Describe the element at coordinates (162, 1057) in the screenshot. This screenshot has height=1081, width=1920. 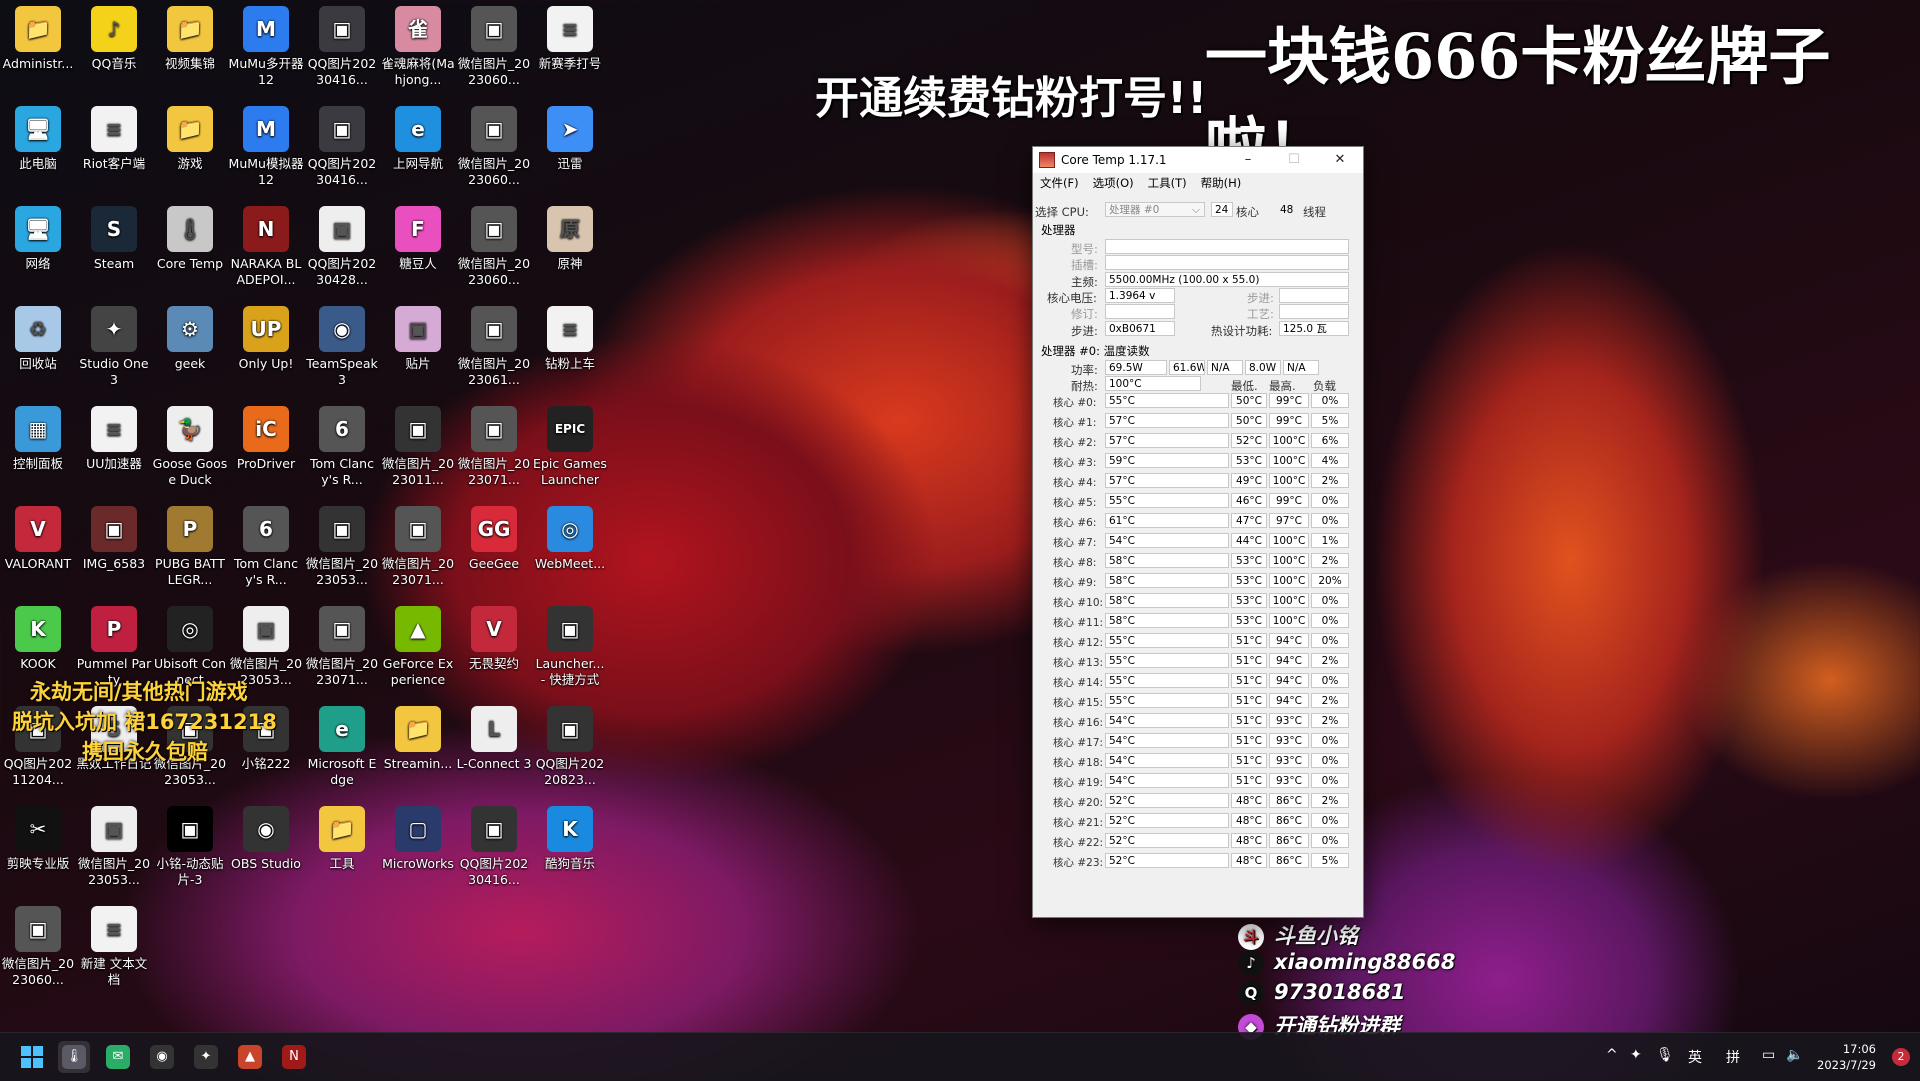
I see `obs-task: ◉` at that location.